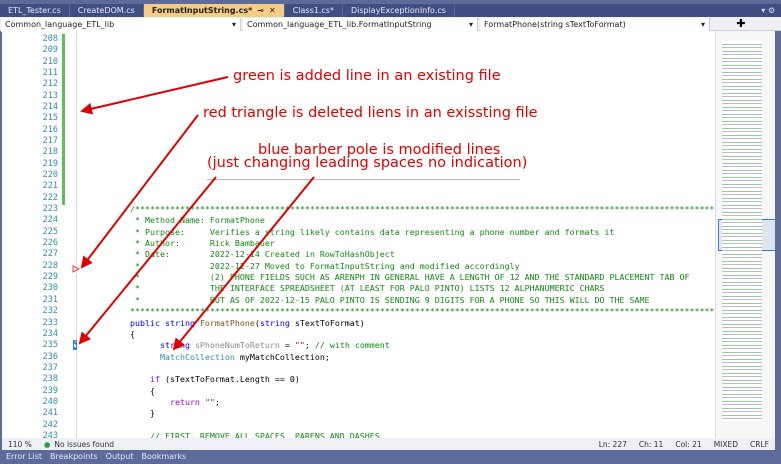  What do you see at coordinates (154, 95) in the screenshot?
I see `arrow-green` at bounding box center [154, 95].